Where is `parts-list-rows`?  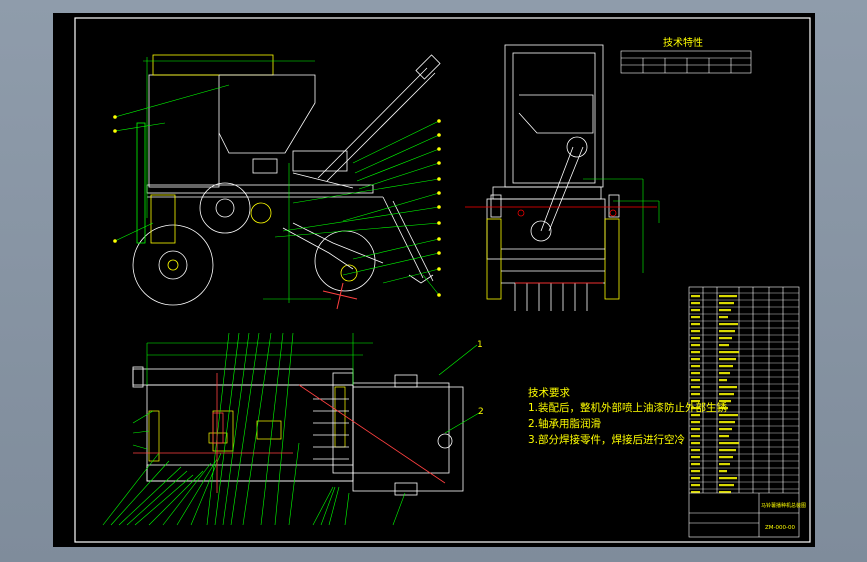
parts-list-rows is located at coordinates (744, 391).